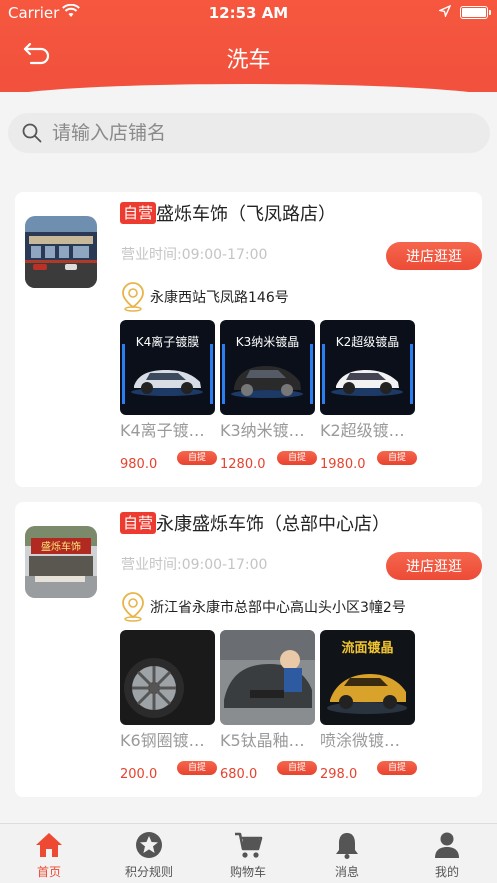 The width and height of the screenshot is (497, 883). What do you see at coordinates (48, 872) in the screenshot?
I see `tab-label: 首页` at bounding box center [48, 872].